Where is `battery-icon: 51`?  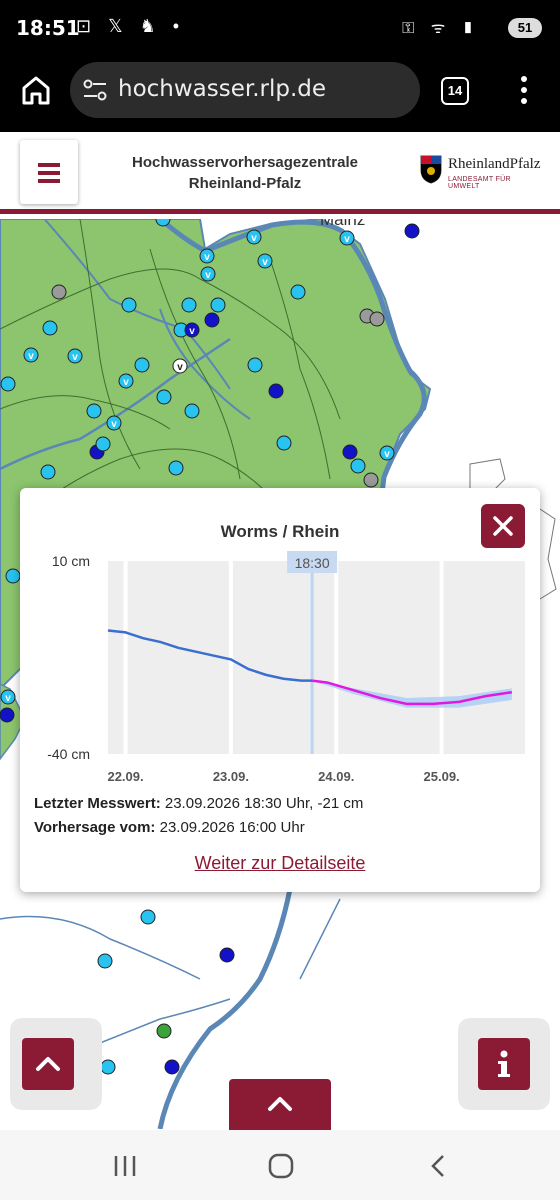 battery-icon: 51 is located at coordinates (525, 28).